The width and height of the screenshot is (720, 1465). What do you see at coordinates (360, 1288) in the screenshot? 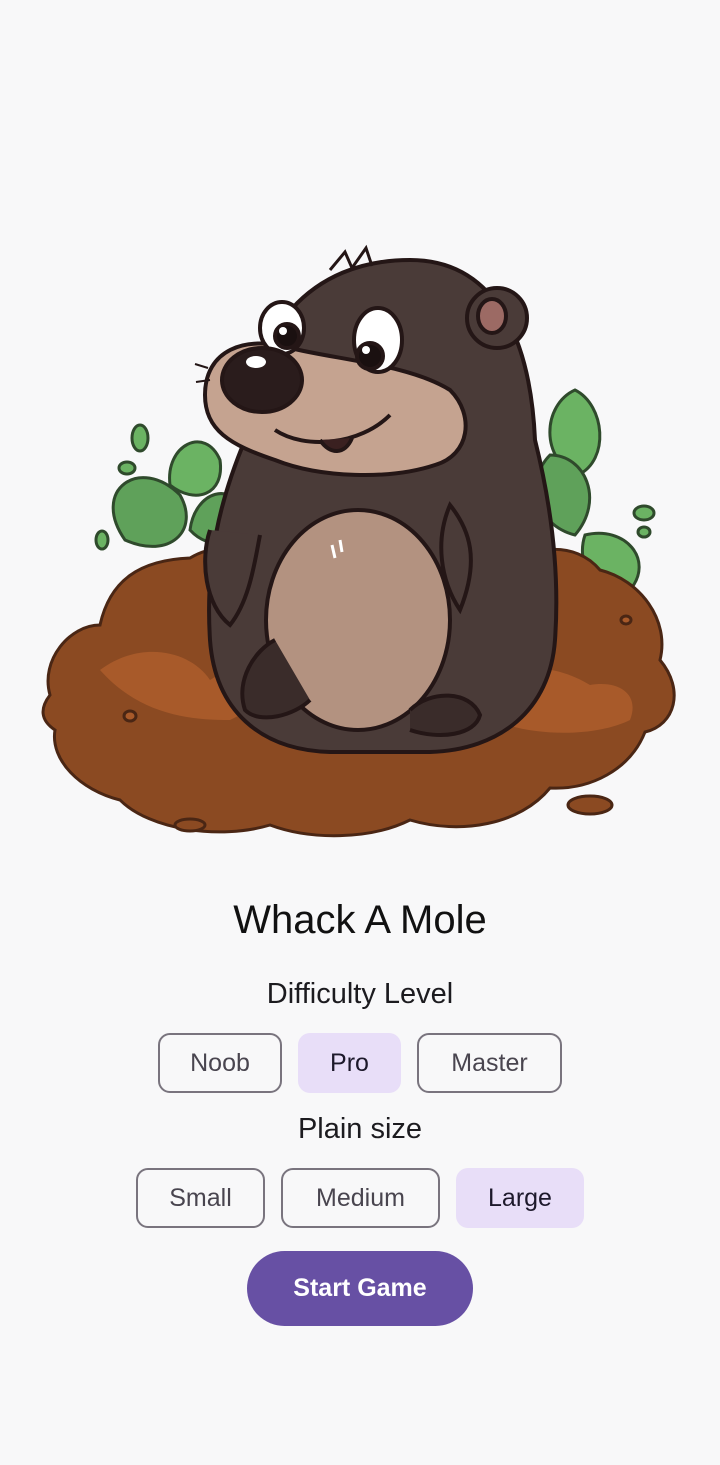
I see `start-game-button: Start Game` at bounding box center [360, 1288].